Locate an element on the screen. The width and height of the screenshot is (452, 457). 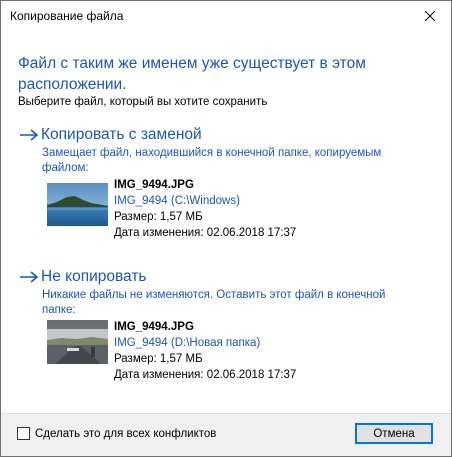
close-button is located at coordinates (430, 16).